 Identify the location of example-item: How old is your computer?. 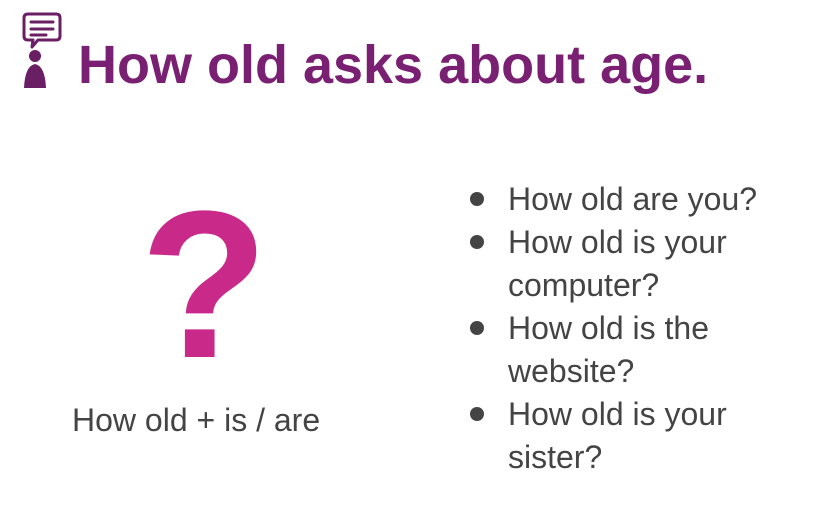
(631, 264).